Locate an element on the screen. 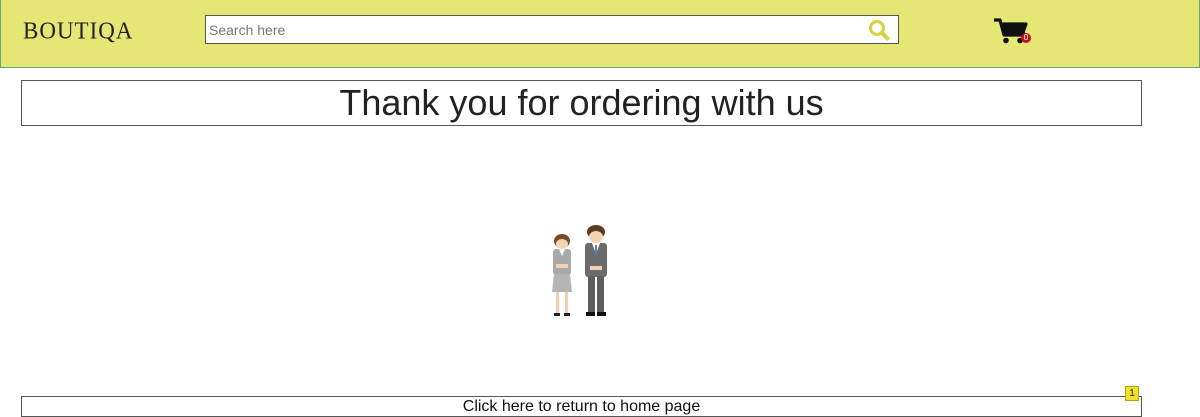 Image resolution: width=1200 pixels, height=417 pixels. cart-button: 0 is located at coordinates (1013, 31).